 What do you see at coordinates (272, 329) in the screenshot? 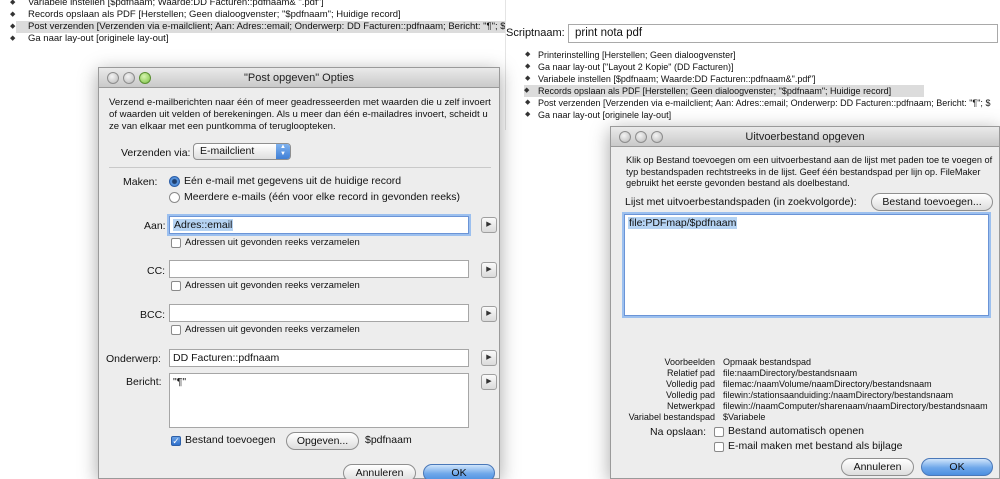
I see `bcc-collect-label: Adressen uit gevonden reeks verzamelen` at bounding box center [272, 329].